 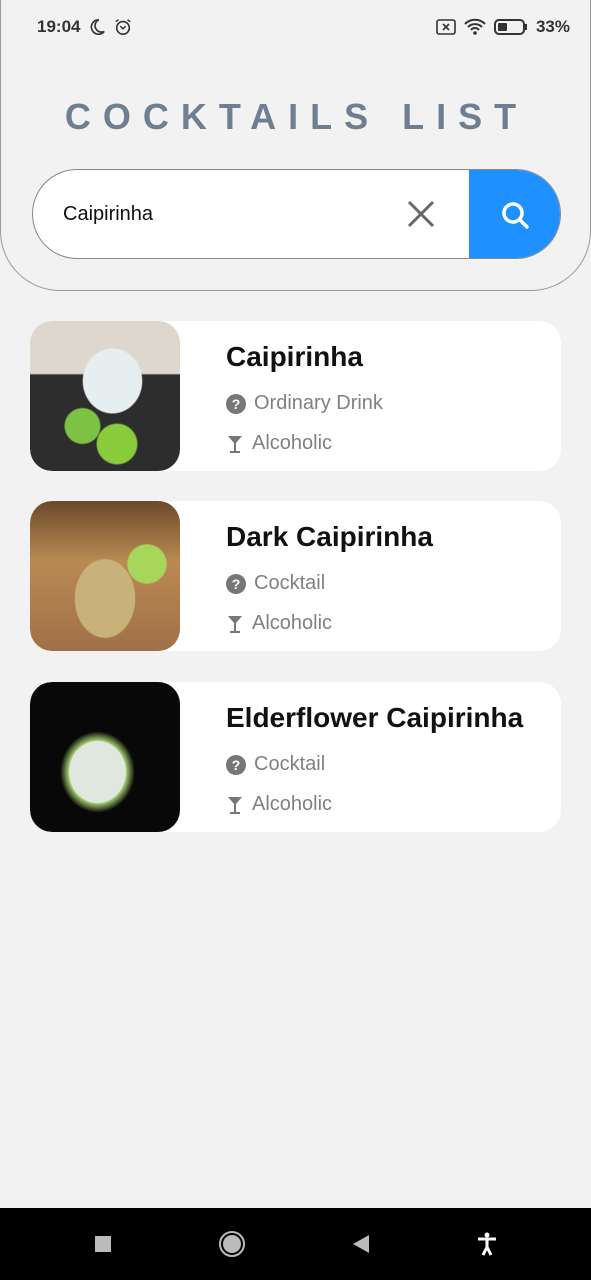 What do you see at coordinates (487, 1244) in the screenshot?
I see `accessibility-icon` at bounding box center [487, 1244].